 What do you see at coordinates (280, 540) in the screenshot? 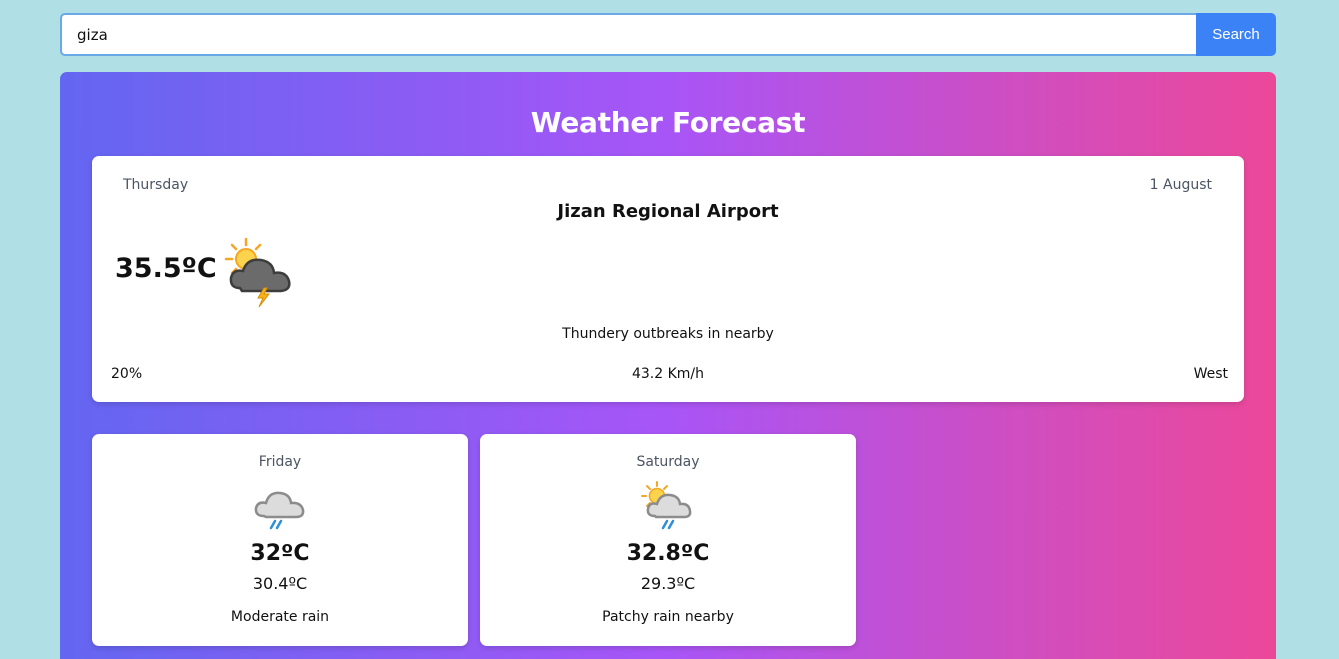
I see `forecast-card: Friday 32ºC 30.4ºC Moderate rain` at bounding box center [280, 540].